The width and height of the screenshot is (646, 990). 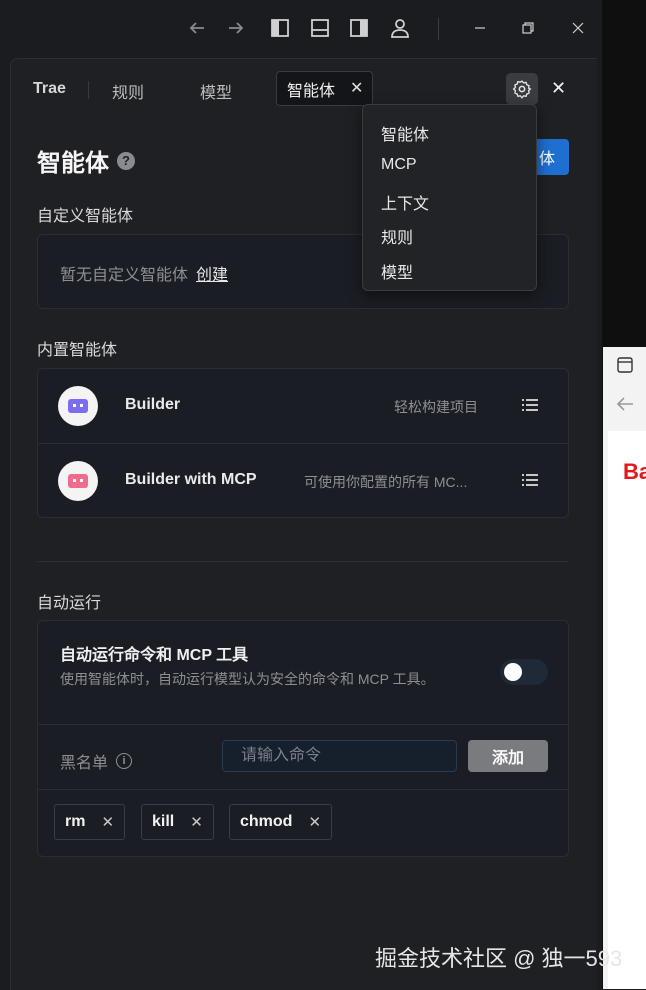 What do you see at coordinates (77, 350) in the screenshot?
I see `builtin-agents-heading: 内置智能体` at bounding box center [77, 350].